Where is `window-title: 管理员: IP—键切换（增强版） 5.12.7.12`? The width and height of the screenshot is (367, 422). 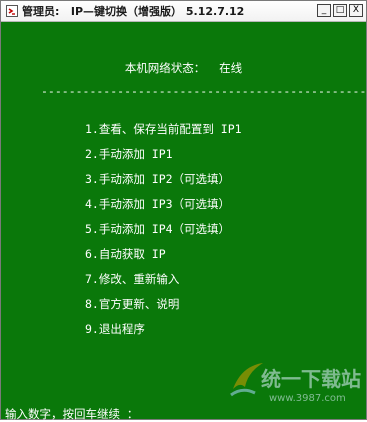 window-title: 管理员: IP—键切换（增强版） 5.12.7.12 is located at coordinates (133, 11).